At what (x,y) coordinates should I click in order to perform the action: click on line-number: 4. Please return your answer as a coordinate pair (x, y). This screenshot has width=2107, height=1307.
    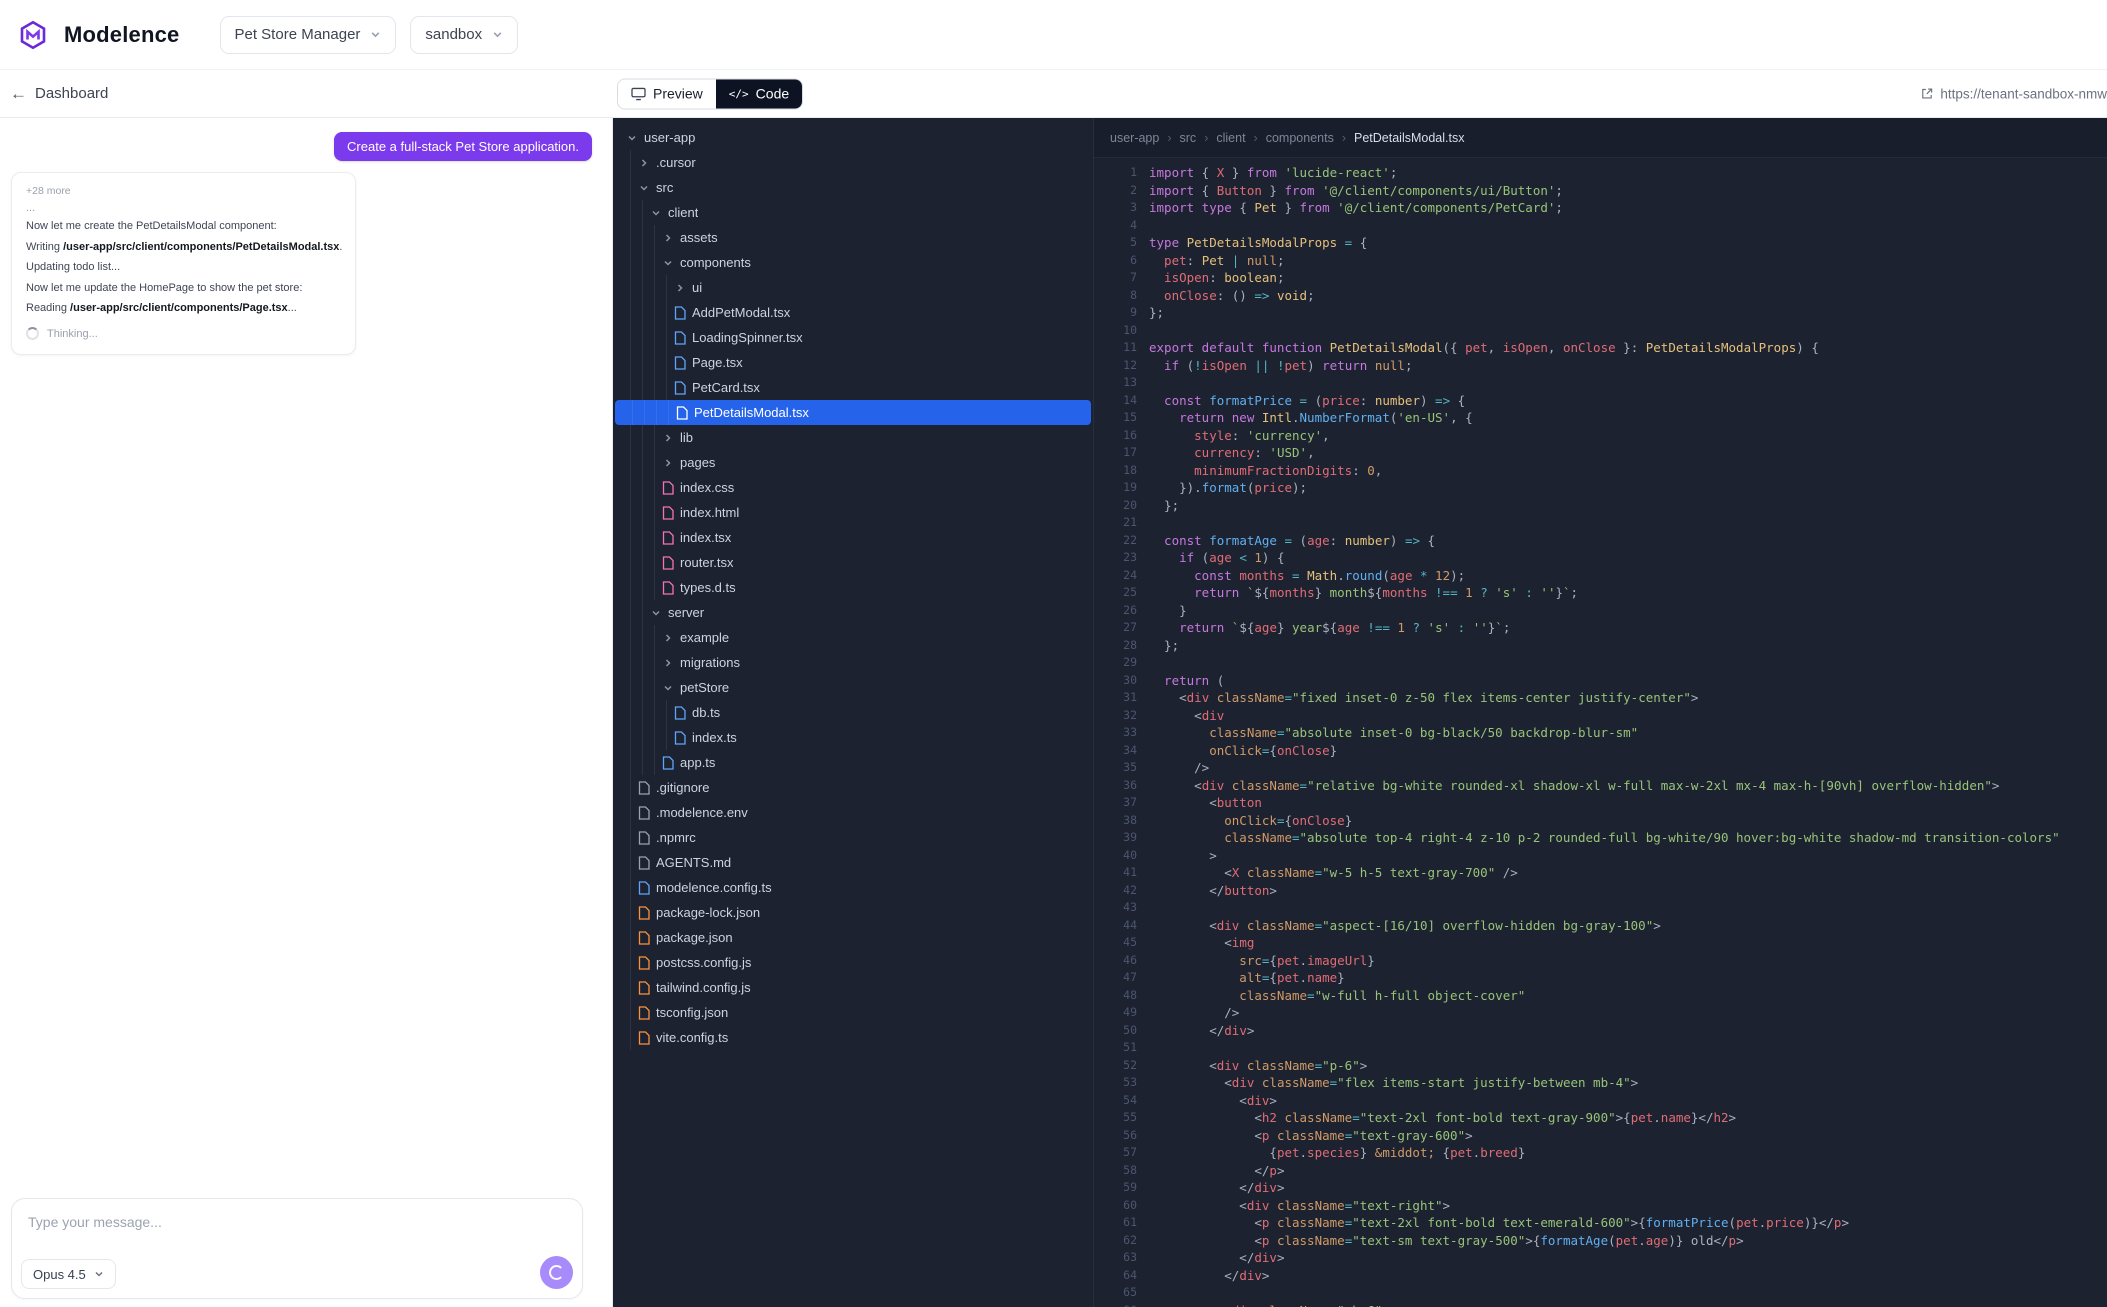
    Looking at the image, I should click on (1133, 224).